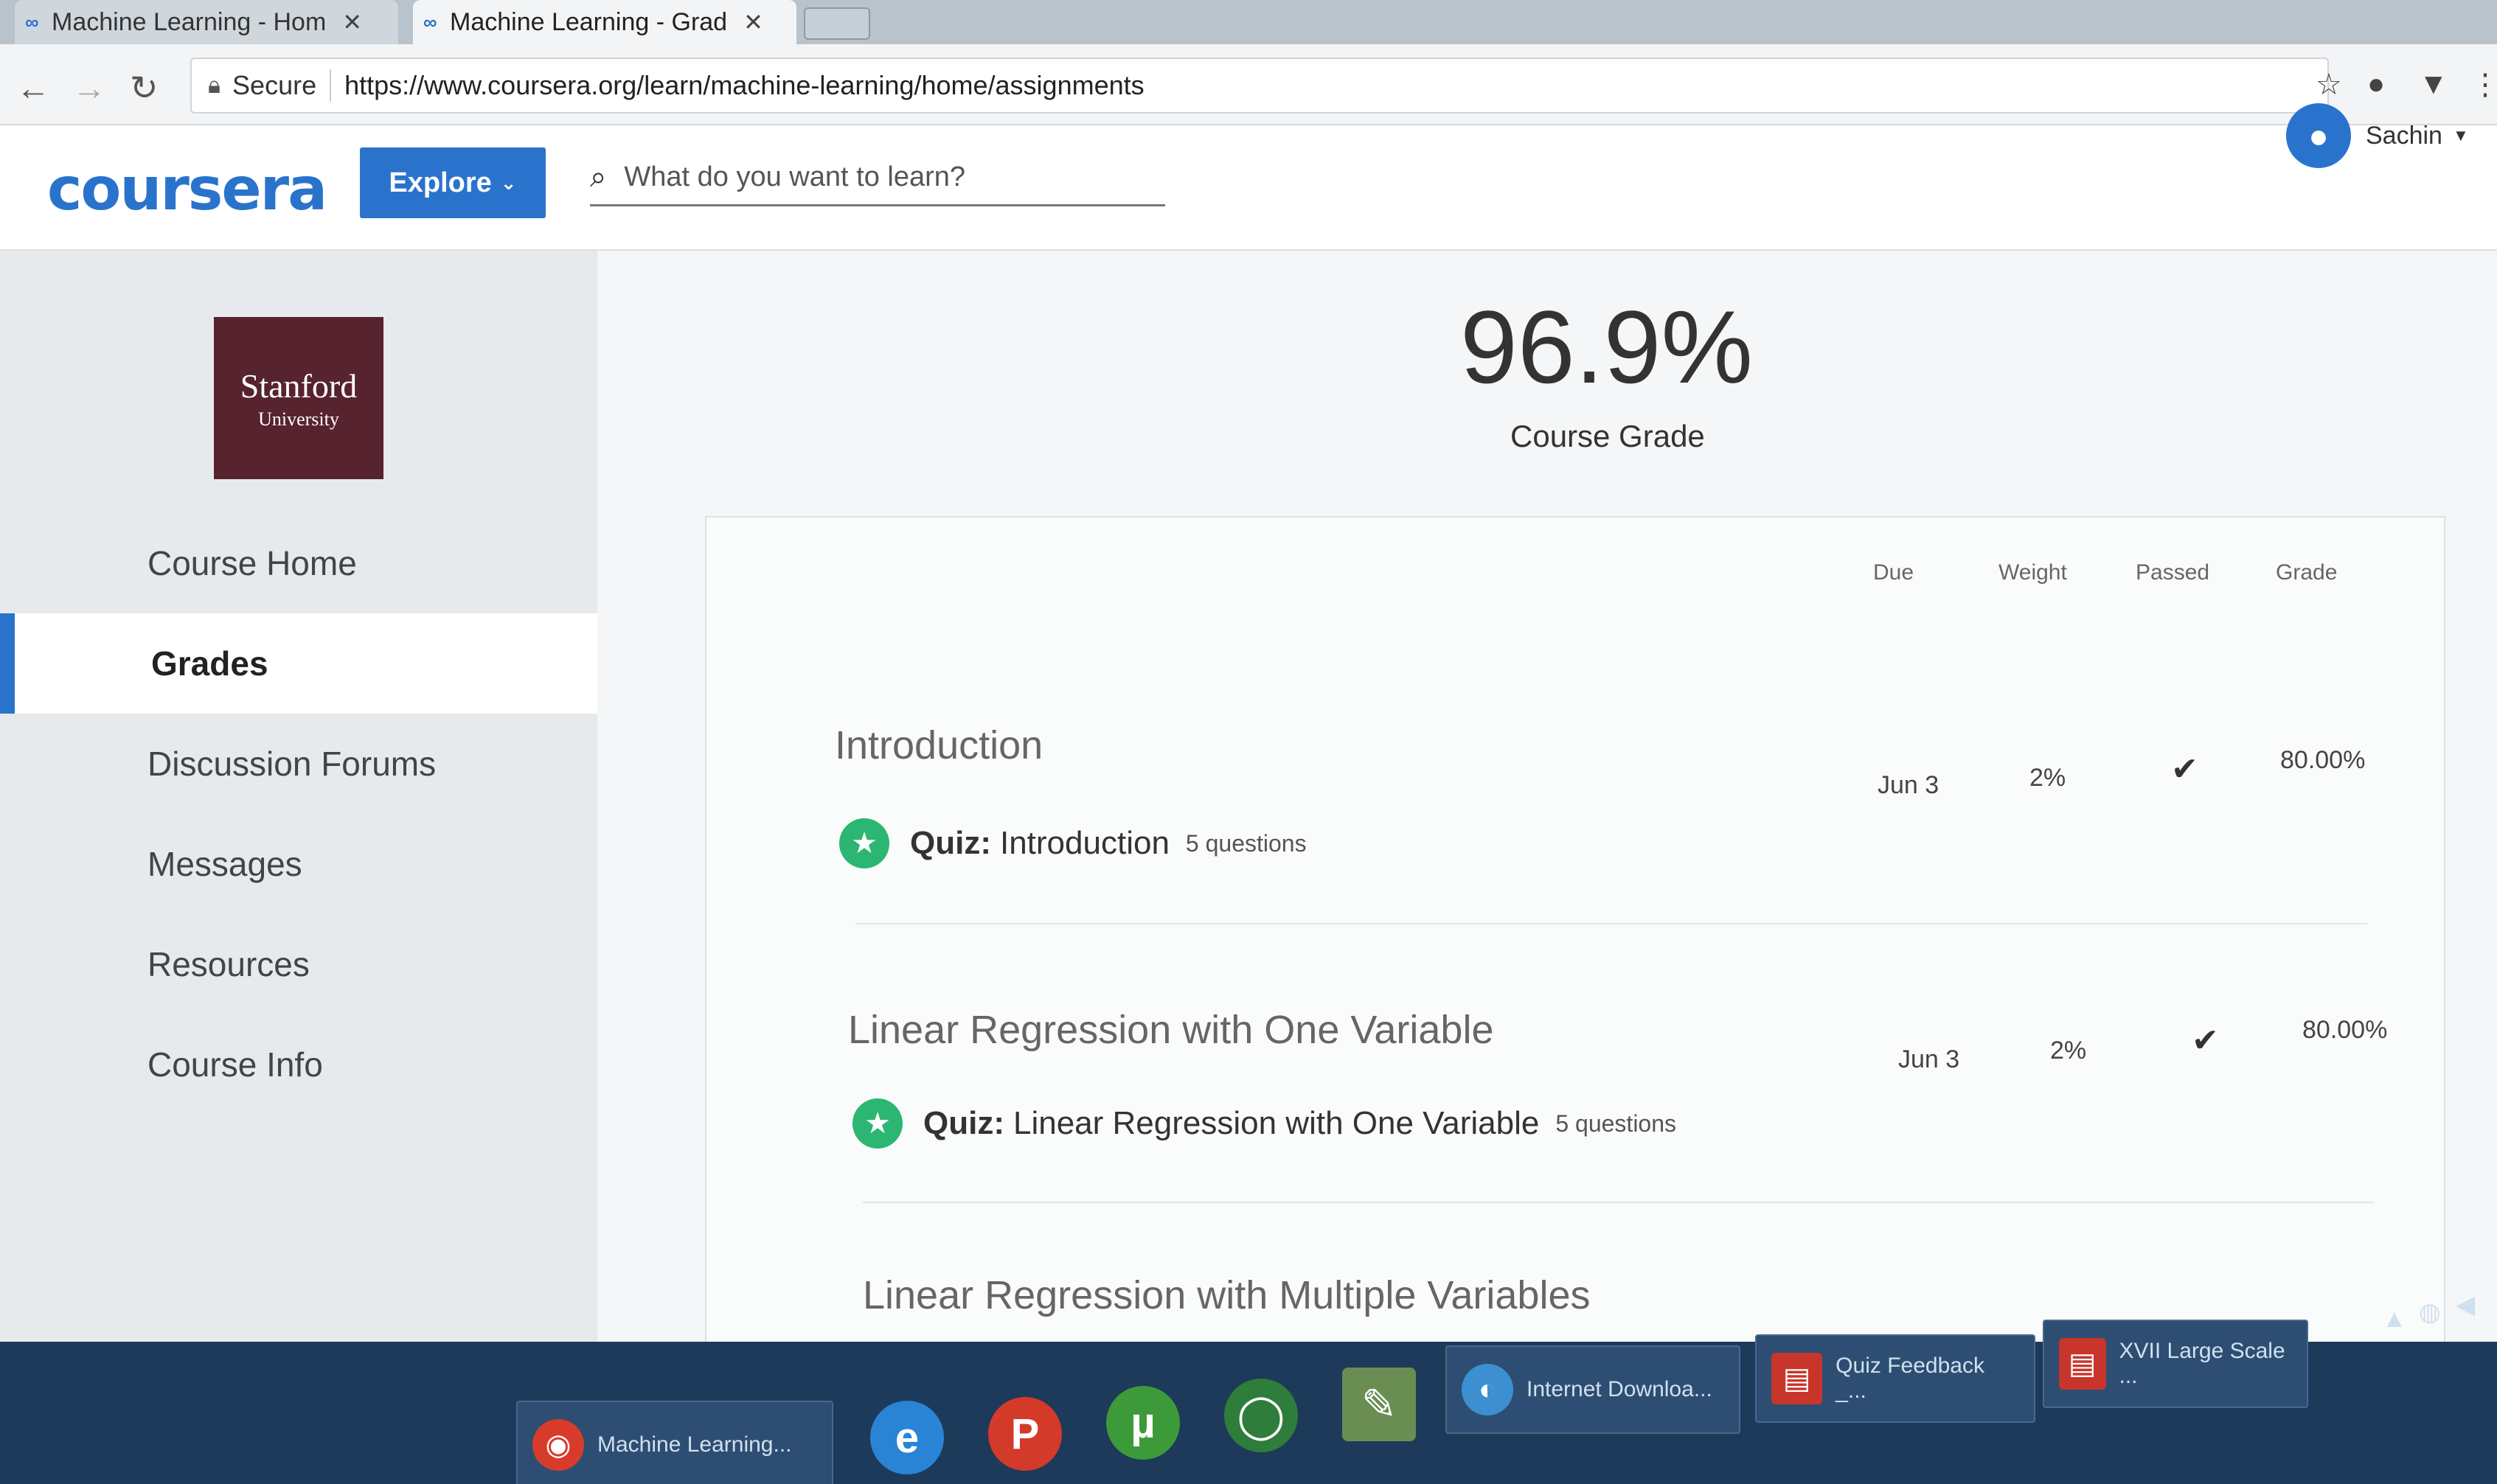 This screenshot has height=1484, width=2497. I want to click on chevron-down-icon: ⌄, so click(508, 183).